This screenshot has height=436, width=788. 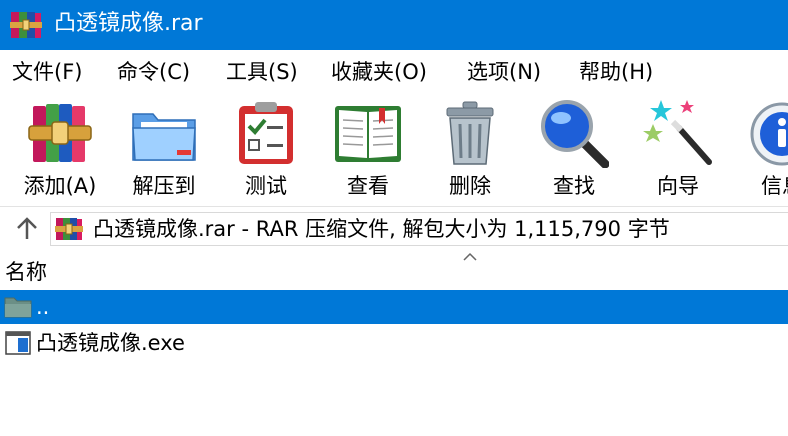 I want to click on test-button: 测试, so click(x=266, y=149).